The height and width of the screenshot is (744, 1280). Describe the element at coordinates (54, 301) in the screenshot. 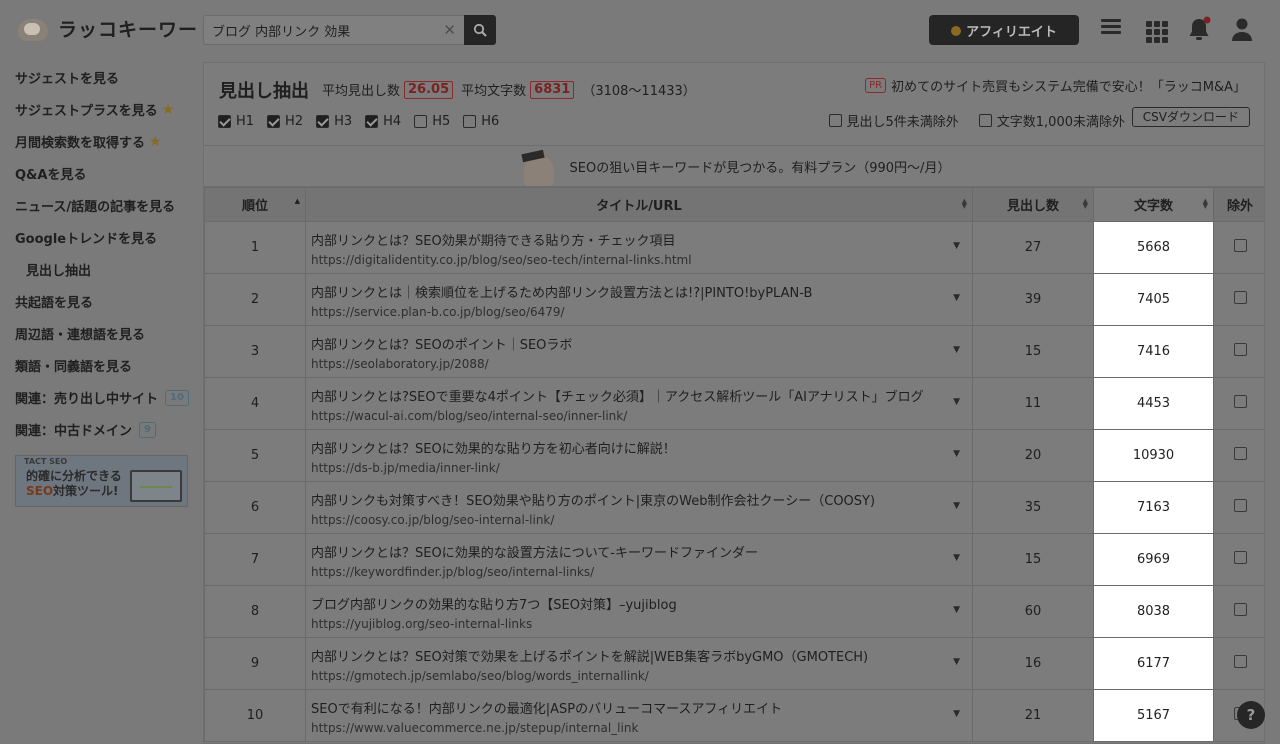

I see `sidebar-item-cooccurrence: 共起語を見る` at that location.